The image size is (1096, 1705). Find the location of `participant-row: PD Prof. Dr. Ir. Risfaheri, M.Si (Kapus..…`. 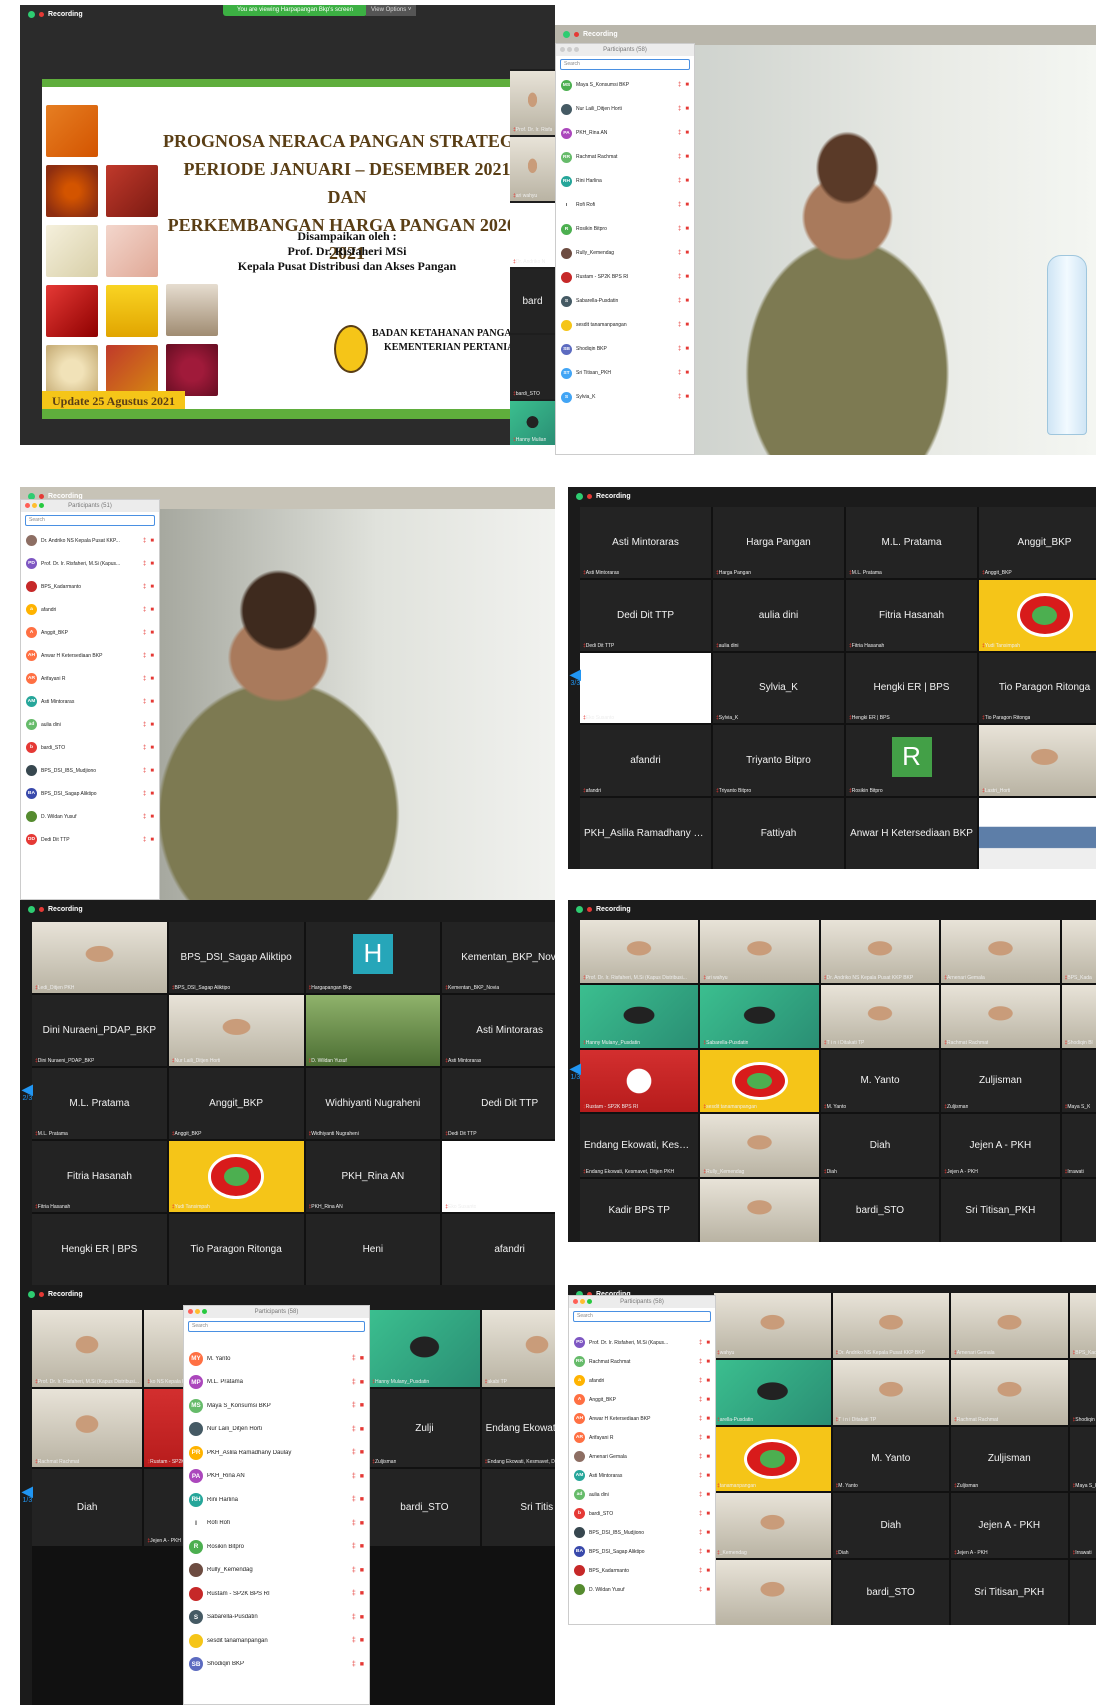

participant-row: PD Prof. Dr. Ir. Risfaheri, M.Si (Kapus..… is located at coordinates (90, 563).